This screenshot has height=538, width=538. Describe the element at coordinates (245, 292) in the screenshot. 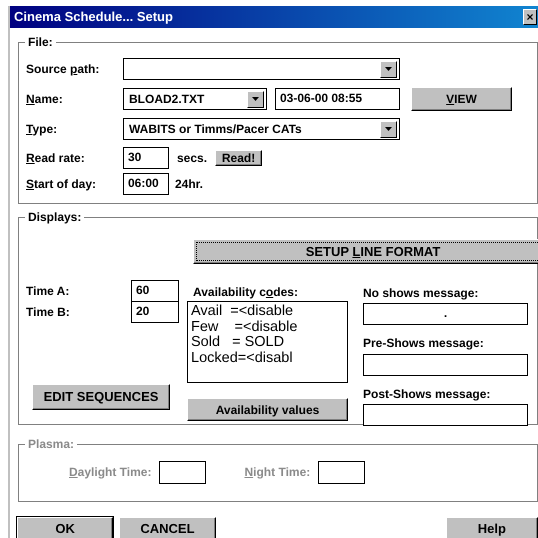

I see `field-label: Availability codes:` at that location.